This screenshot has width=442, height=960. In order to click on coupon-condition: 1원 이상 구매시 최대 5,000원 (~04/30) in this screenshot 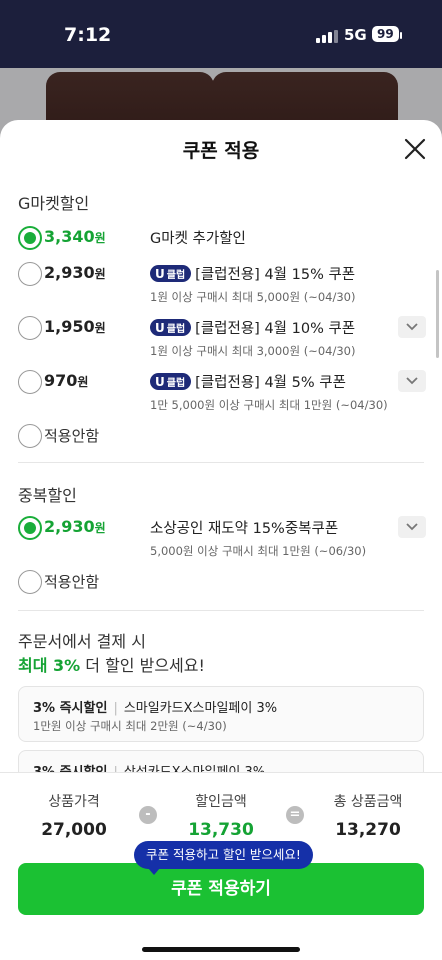, I will do `click(253, 297)`.